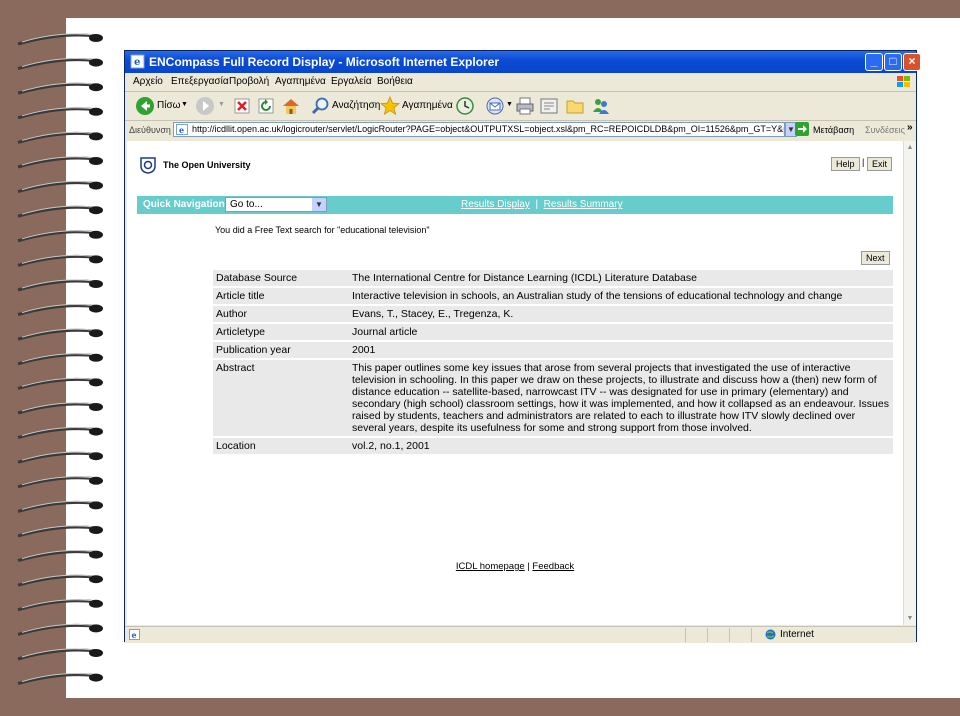 This screenshot has height=716, width=960. What do you see at coordinates (874, 62) in the screenshot?
I see `minimize-button: _` at bounding box center [874, 62].